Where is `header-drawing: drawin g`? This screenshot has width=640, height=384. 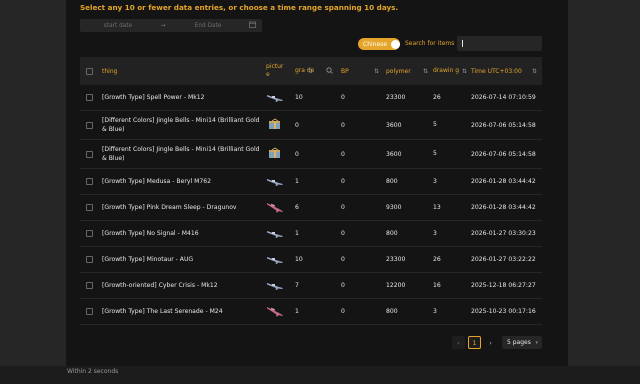
header-drawing: drawin g is located at coordinates (446, 71).